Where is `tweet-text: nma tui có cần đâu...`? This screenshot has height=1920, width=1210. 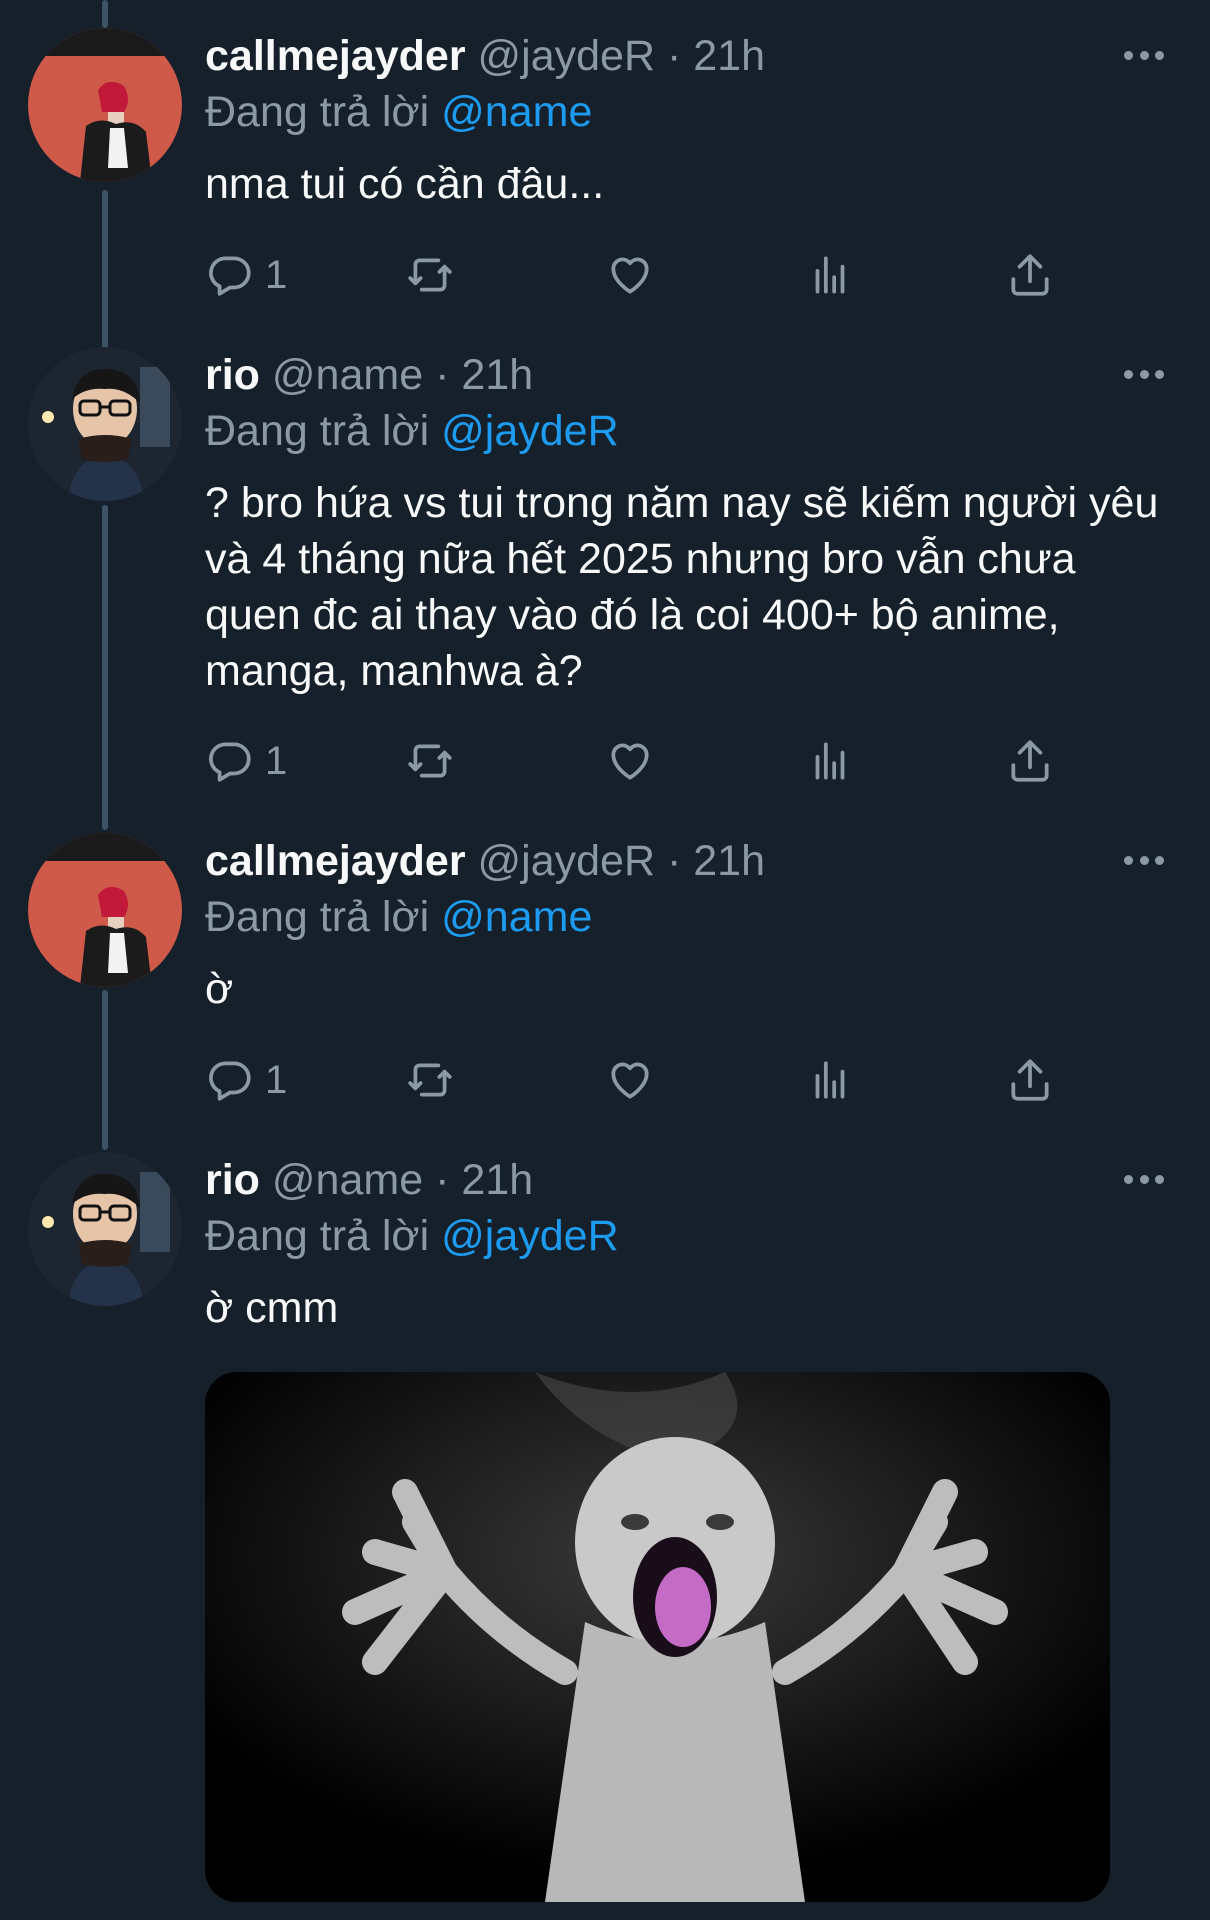
tweet-text: nma tui có cần đâu... is located at coordinates (405, 184).